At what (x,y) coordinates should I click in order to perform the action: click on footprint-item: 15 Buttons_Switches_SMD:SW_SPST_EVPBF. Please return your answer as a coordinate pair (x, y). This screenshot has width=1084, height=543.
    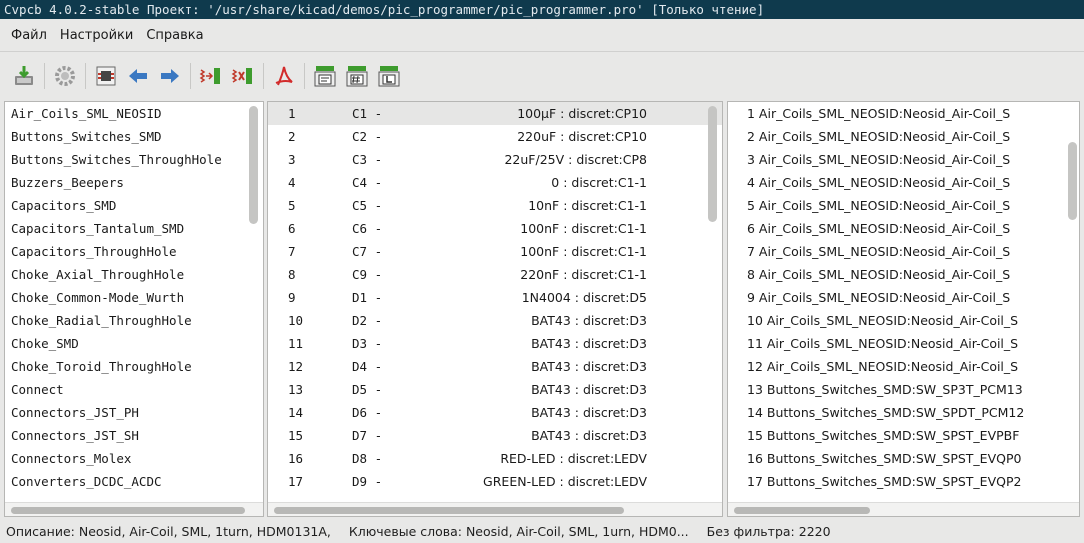
    Looking at the image, I should click on (903, 435).